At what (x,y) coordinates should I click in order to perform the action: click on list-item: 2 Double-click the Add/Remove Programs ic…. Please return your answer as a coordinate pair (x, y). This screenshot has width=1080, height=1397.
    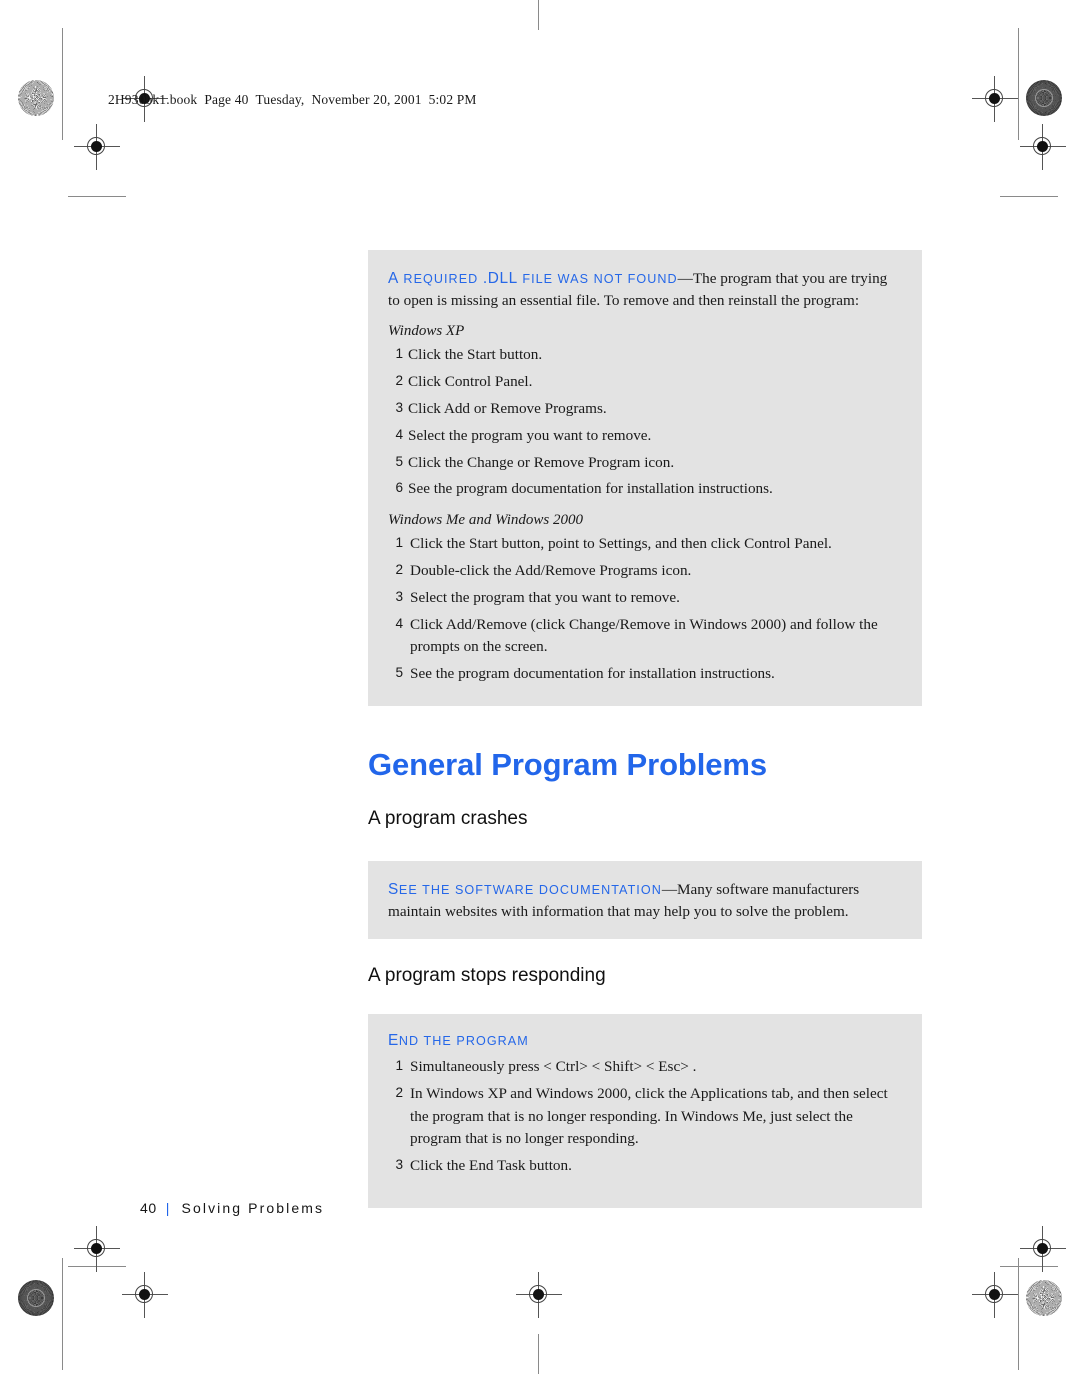
    Looking at the image, I should click on (645, 571).